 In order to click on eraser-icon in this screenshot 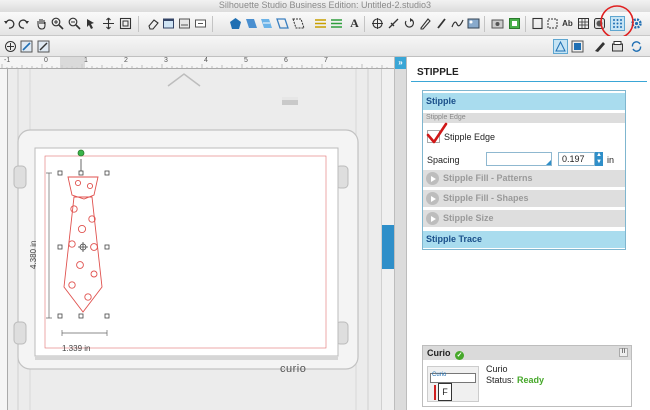, I will do `click(153, 23)`.